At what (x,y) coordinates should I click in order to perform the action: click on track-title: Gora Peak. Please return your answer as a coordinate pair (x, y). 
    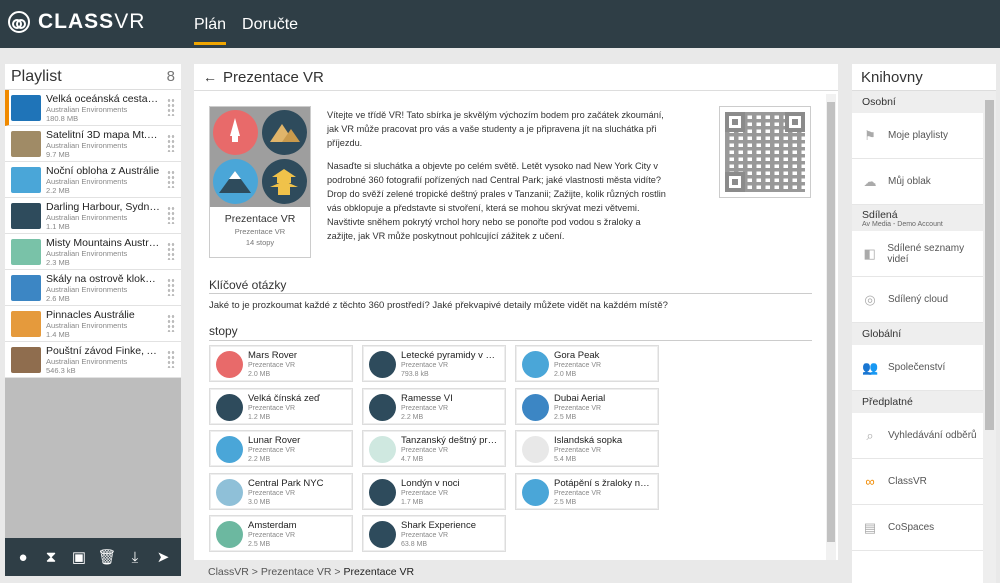
    Looking at the image, I should click on (577, 355).